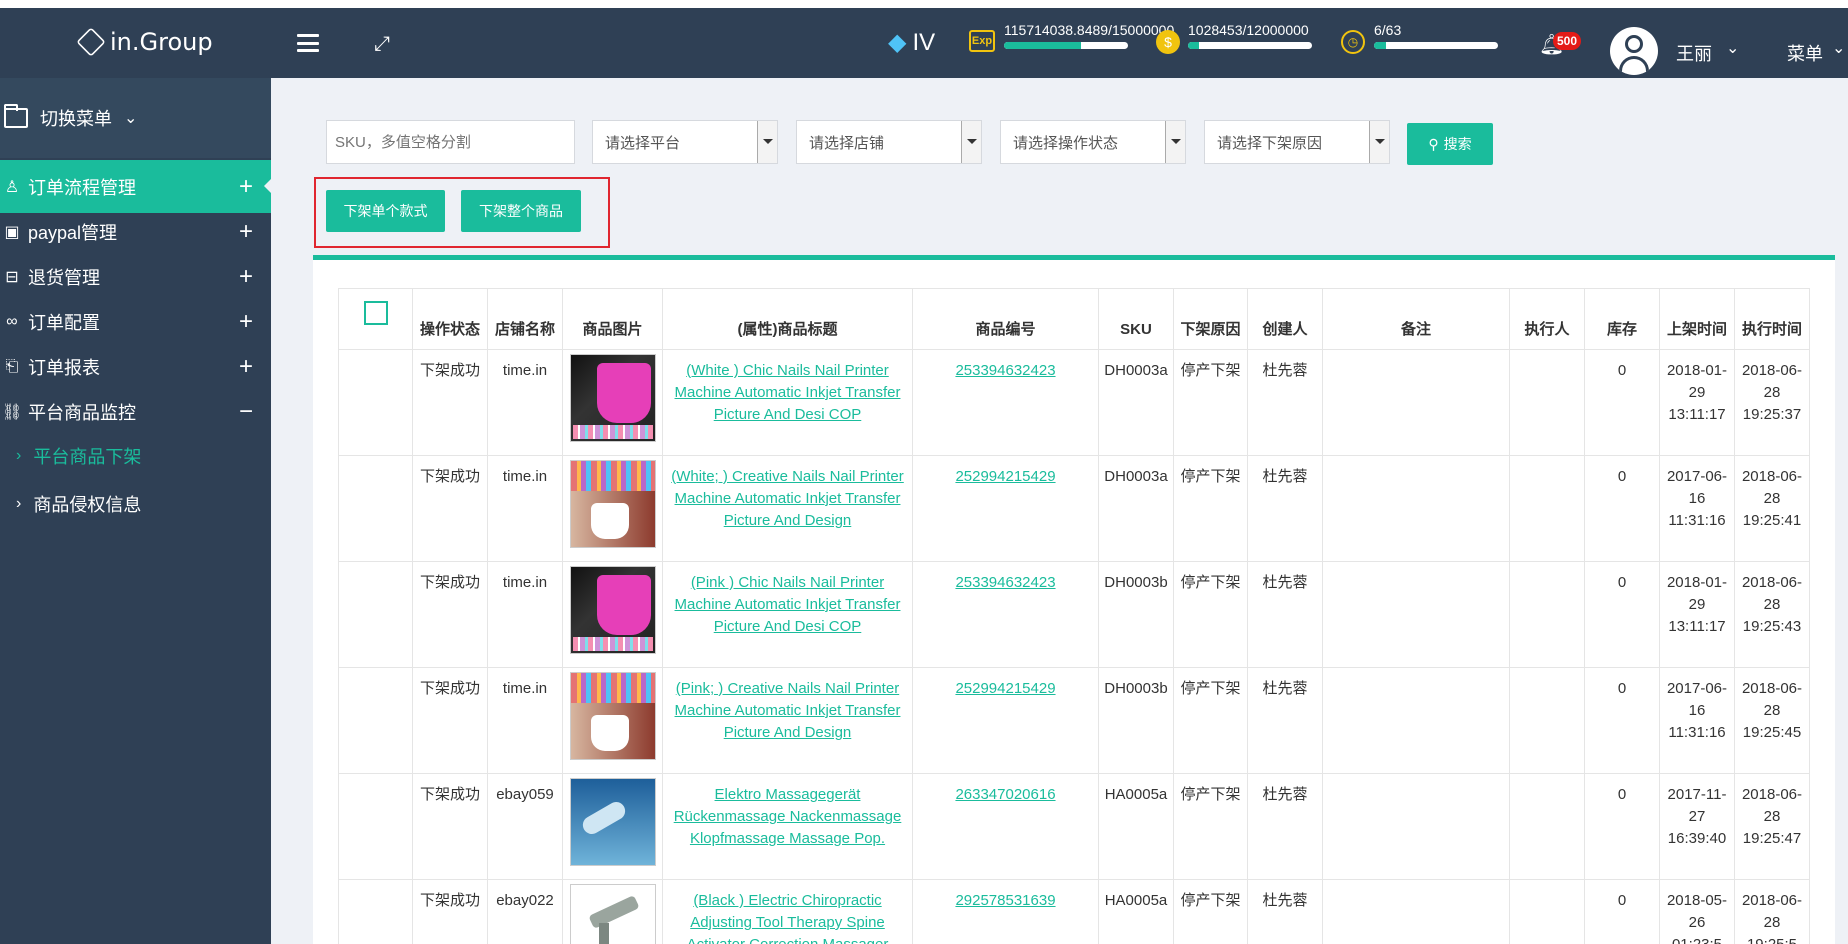 Image resolution: width=1848 pixels, height=944 pixels. I want to click on store-select-value: 请选择店铺, so click(847, 143).